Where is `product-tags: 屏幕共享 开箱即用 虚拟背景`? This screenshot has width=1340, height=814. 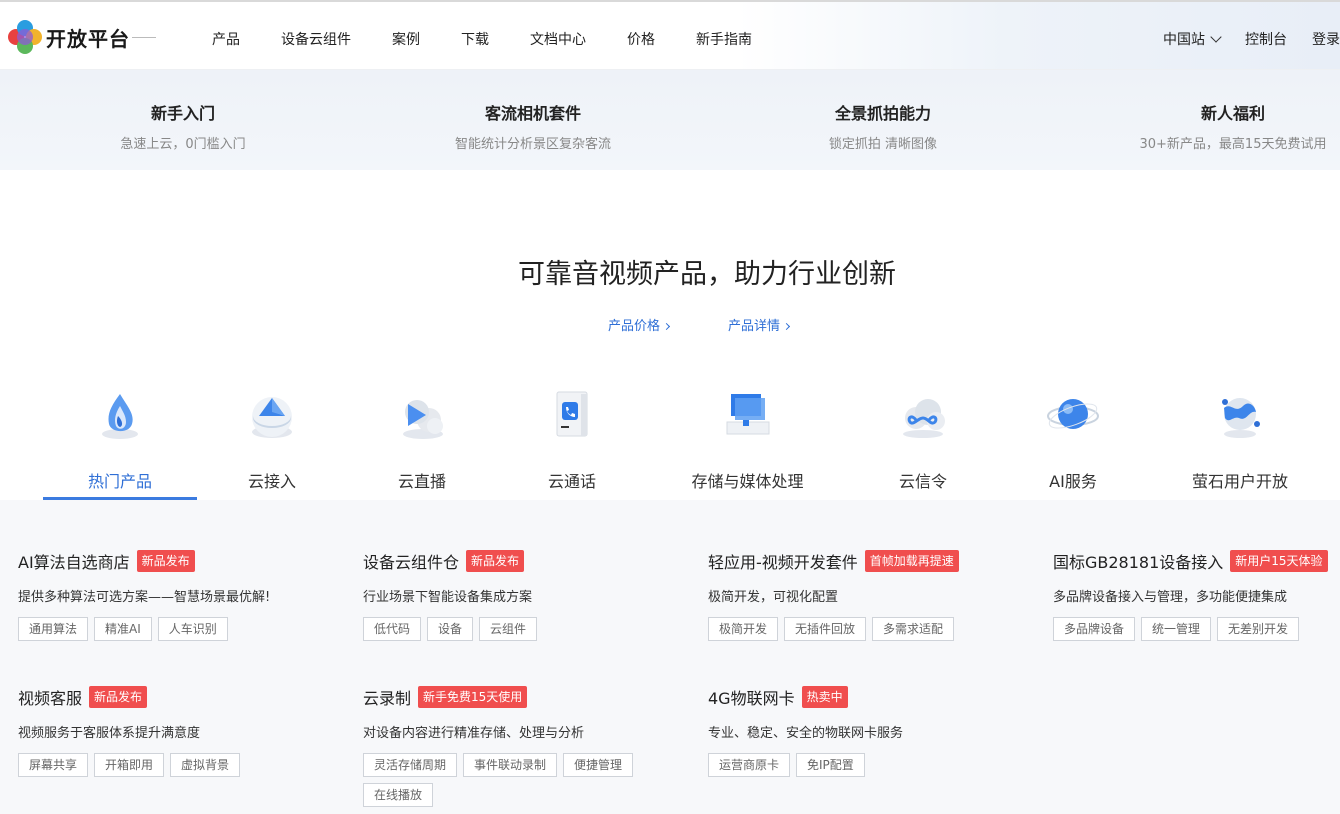
product-tags: 屏幕共享 开箱即用 虚拟背景 is located at coordinates (178, 768).